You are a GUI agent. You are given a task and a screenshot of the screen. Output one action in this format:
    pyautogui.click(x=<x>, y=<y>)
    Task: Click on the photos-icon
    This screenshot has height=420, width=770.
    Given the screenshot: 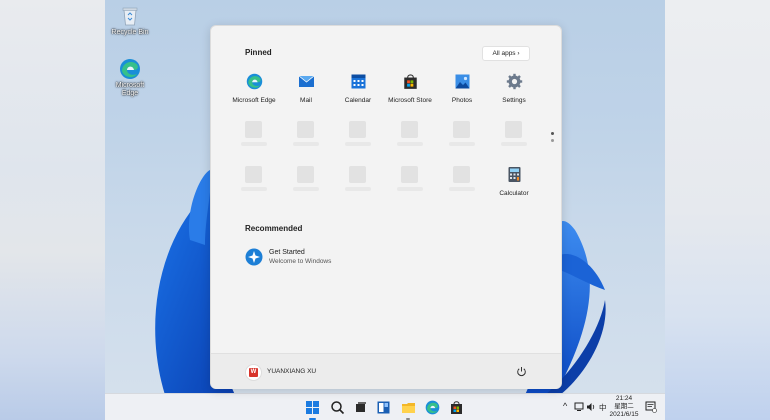 What is the action you would take?
    pyautogui.click(x=462, y=81)
    